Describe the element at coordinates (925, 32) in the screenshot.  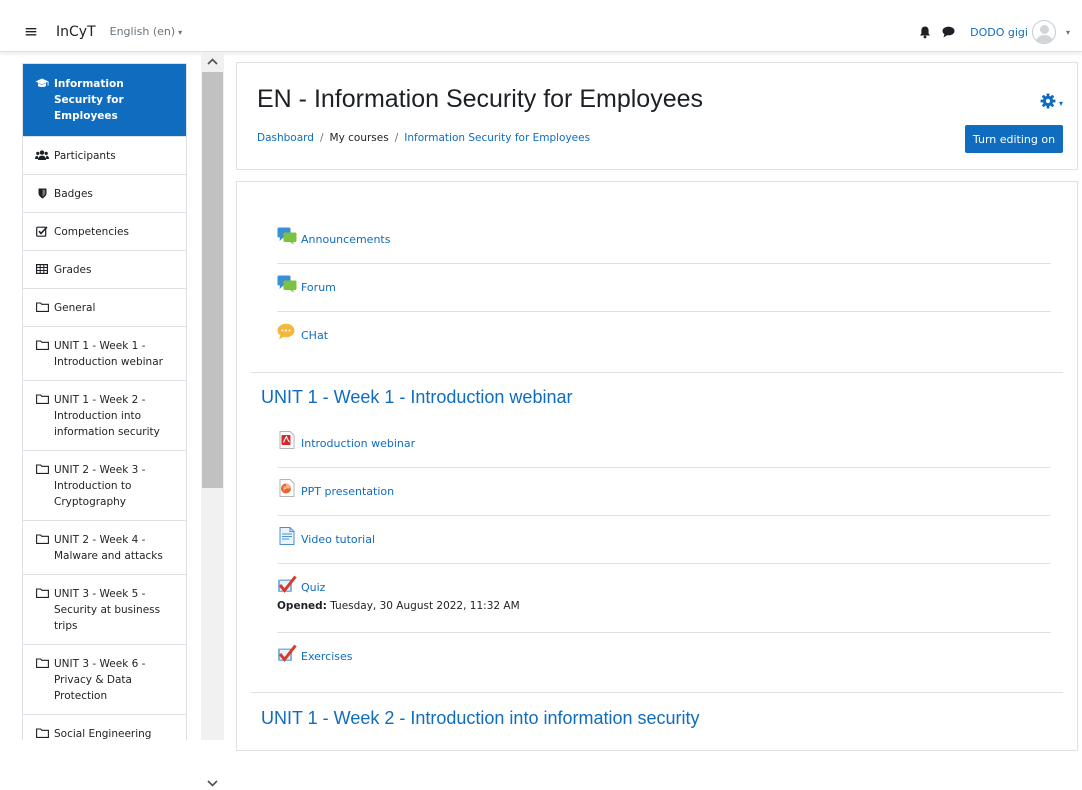
I see `bell-icon` at that location.